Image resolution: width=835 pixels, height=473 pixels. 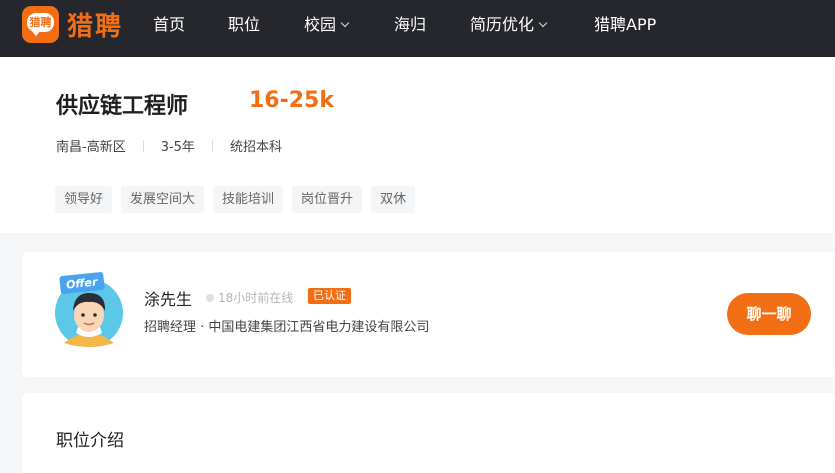 I want to click on nav-item-resume-optimize: 简历优化, so click(x=509, y=25).